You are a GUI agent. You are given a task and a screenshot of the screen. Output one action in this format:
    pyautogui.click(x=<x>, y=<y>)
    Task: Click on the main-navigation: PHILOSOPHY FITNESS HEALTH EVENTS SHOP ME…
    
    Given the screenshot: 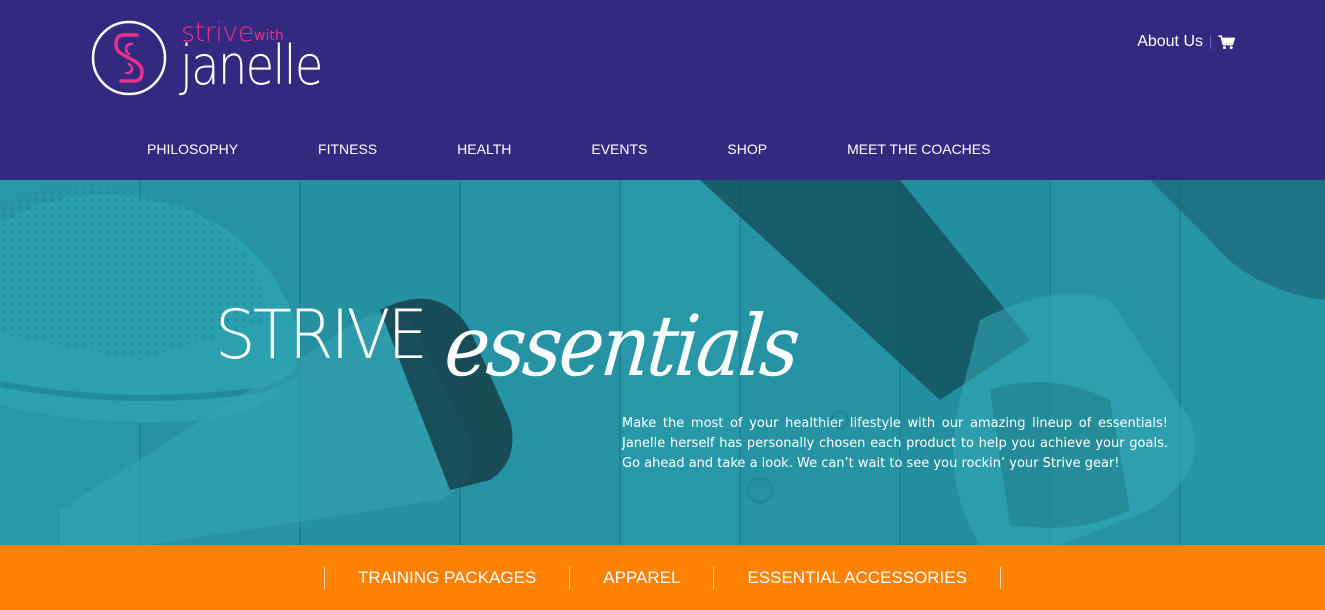 What is the action you would take?
    pyautogui.click(x=568, y=149)
    